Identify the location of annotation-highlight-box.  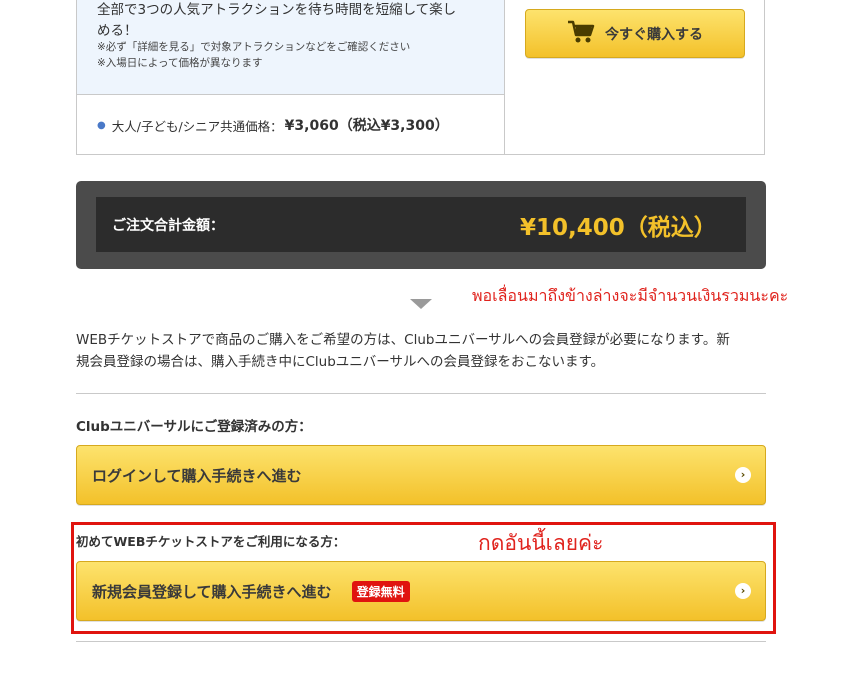
(423, 578).